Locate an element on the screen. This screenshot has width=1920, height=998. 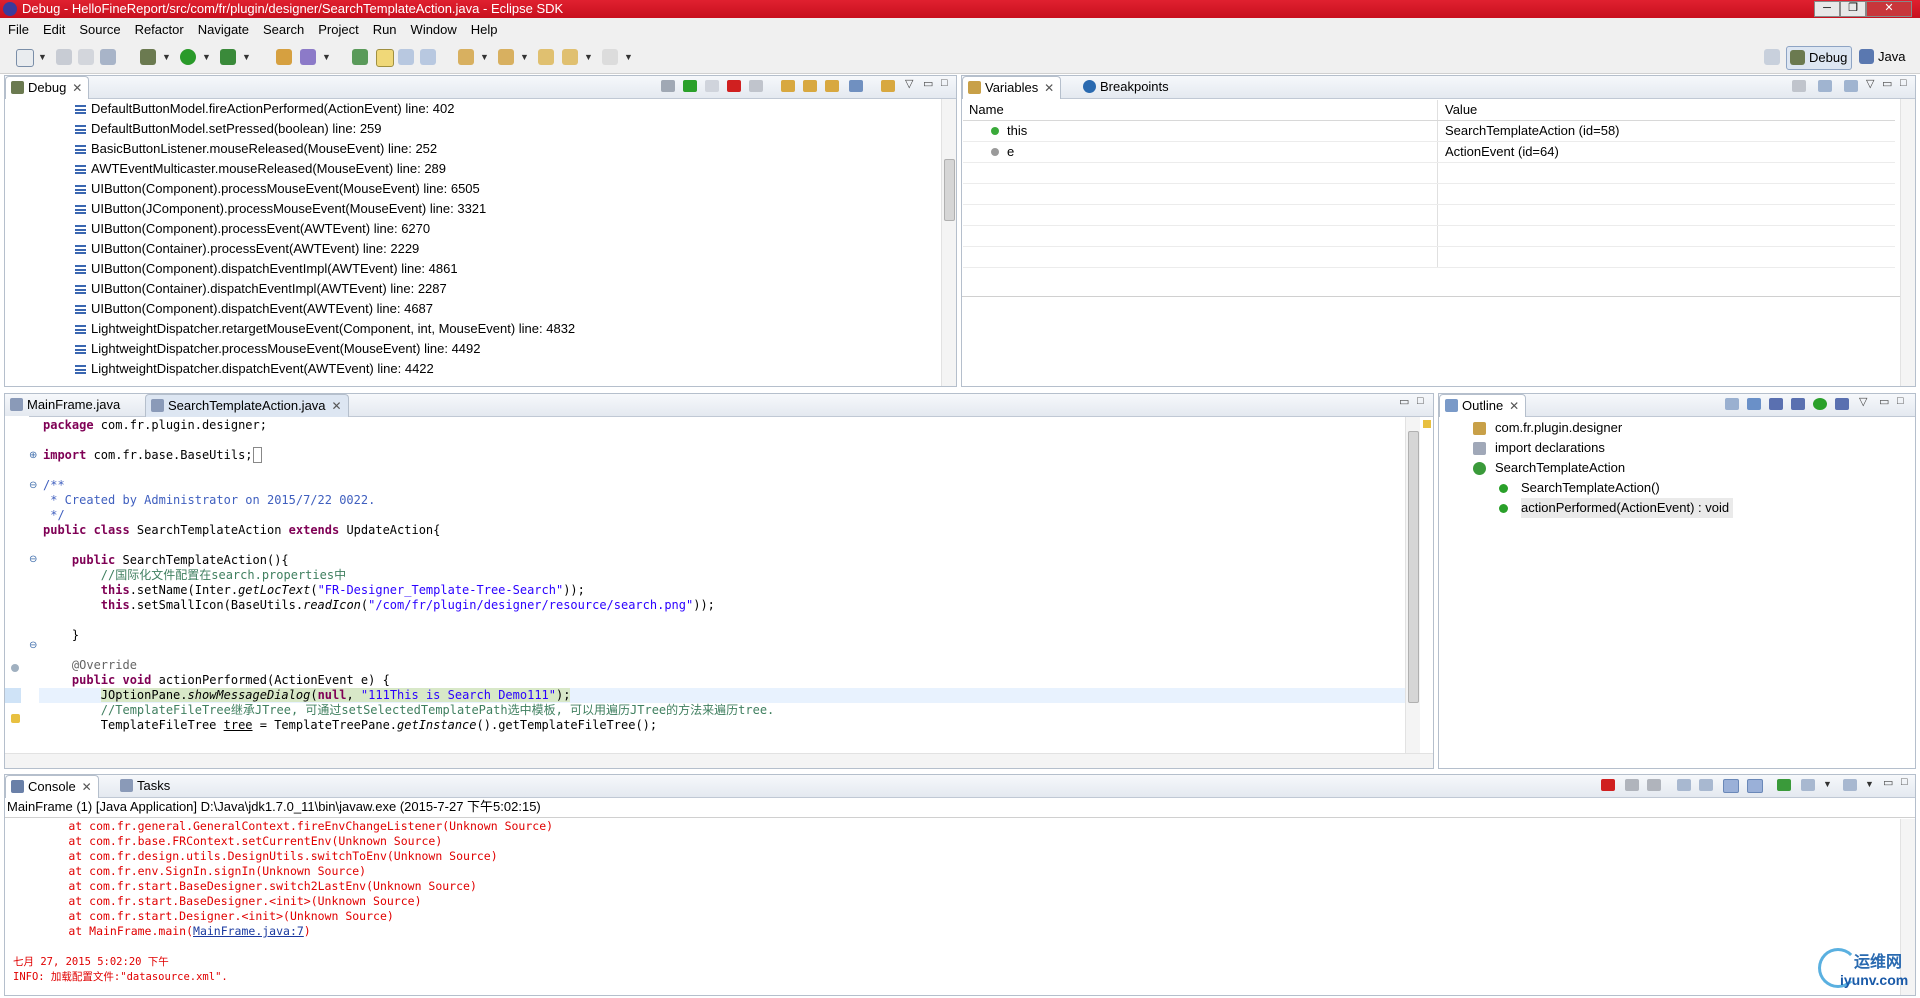
open-perspective-icon is located at coordinates (1772, 57).